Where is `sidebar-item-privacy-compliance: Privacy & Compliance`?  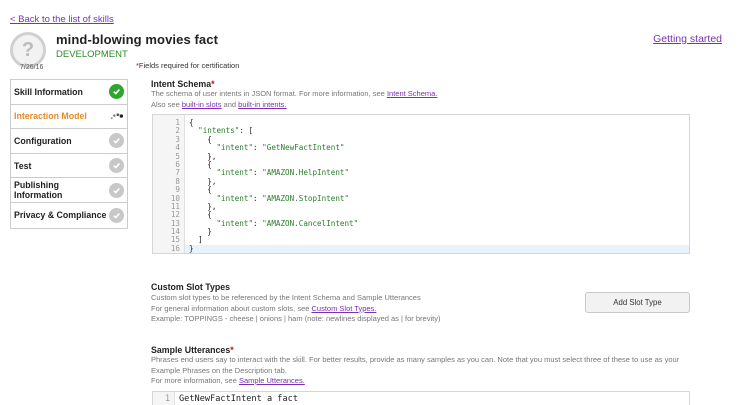
sidebar-item-privacy-compliance: Privacy & Compliance is located at coordinates (69, 215).